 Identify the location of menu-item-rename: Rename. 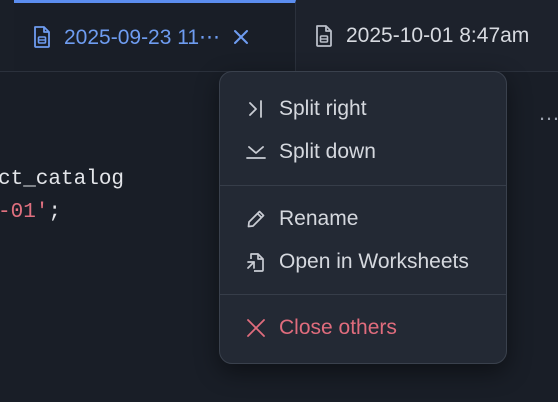
(363, 219).